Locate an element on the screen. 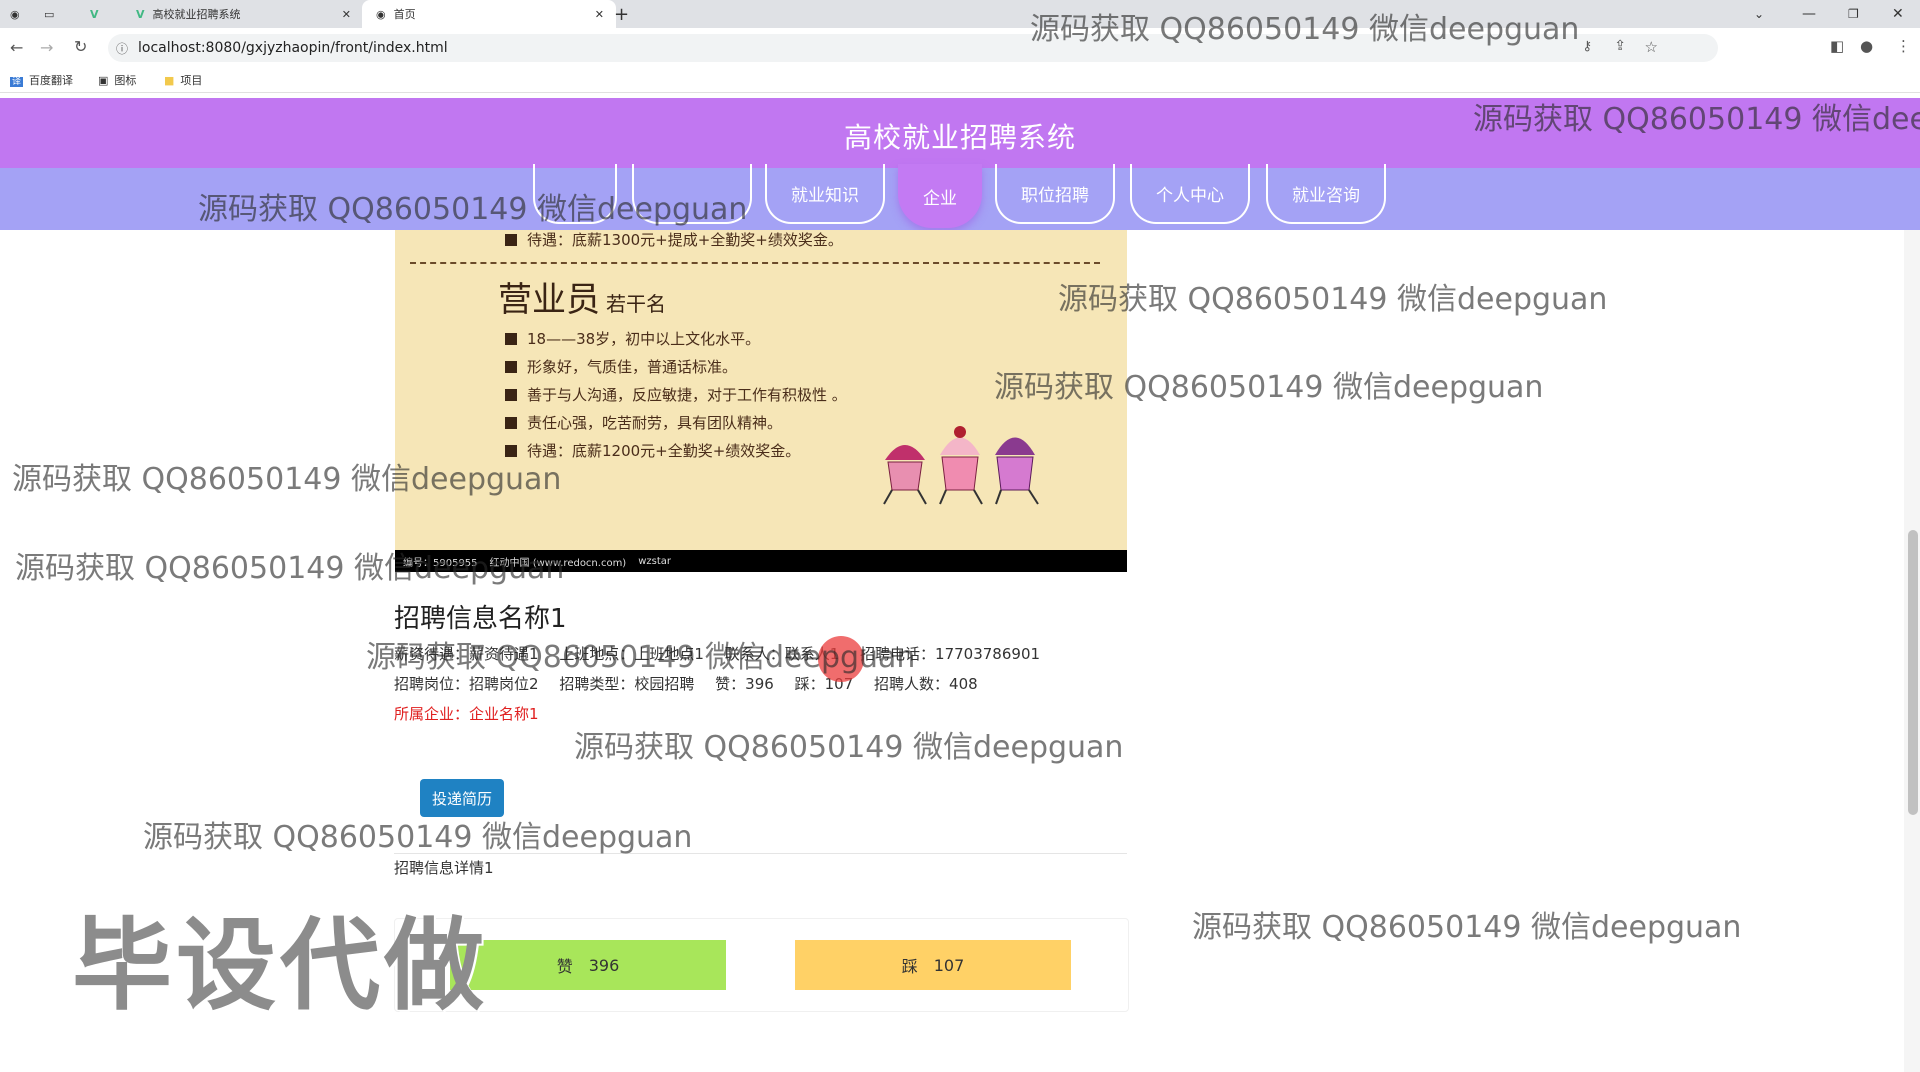  cupcakes-illustration is located at coordinates (961, 465).